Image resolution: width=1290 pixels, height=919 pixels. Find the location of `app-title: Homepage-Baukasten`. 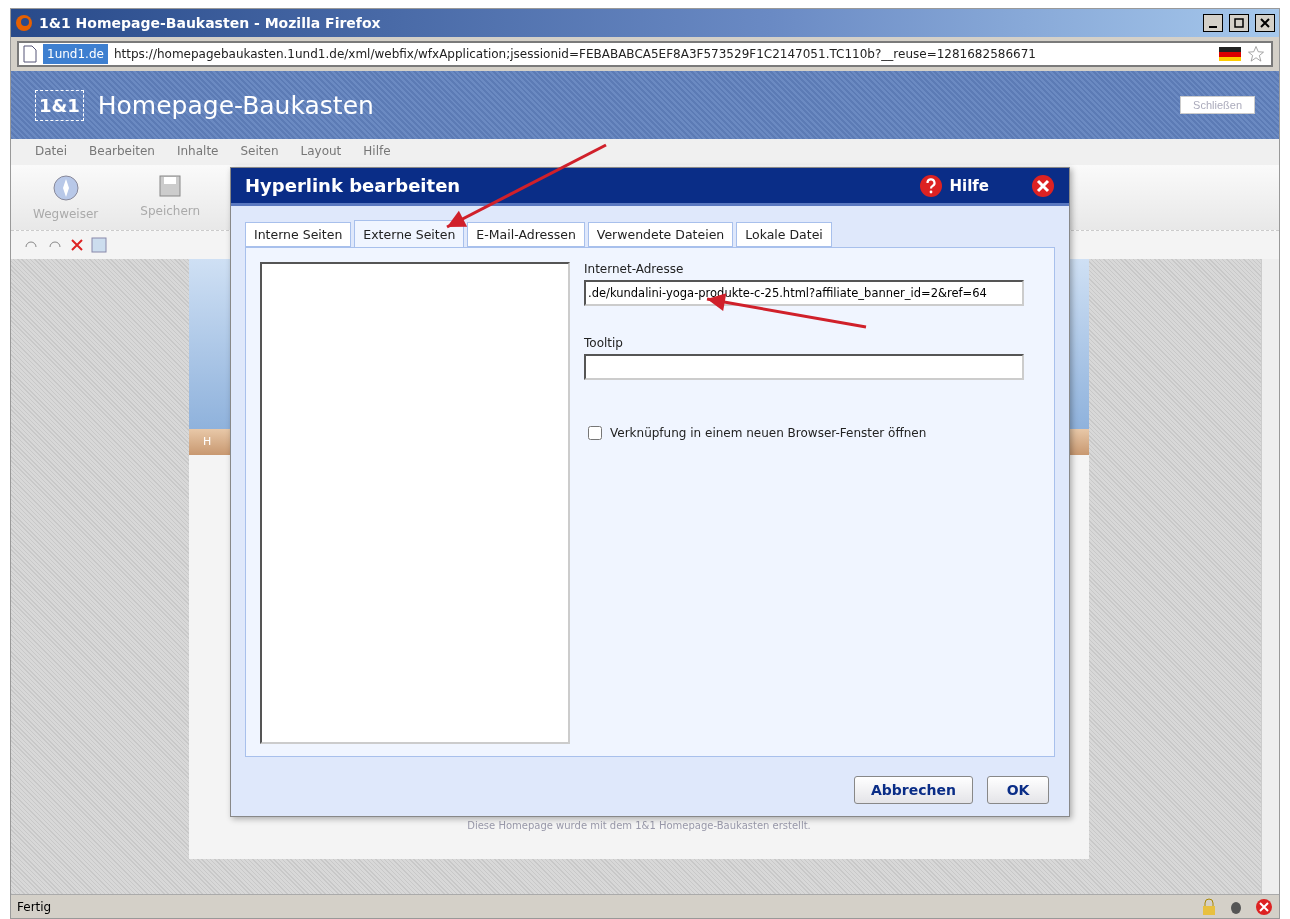

app-title: Homepage-Baukasten is located at coordinates (236, 105).